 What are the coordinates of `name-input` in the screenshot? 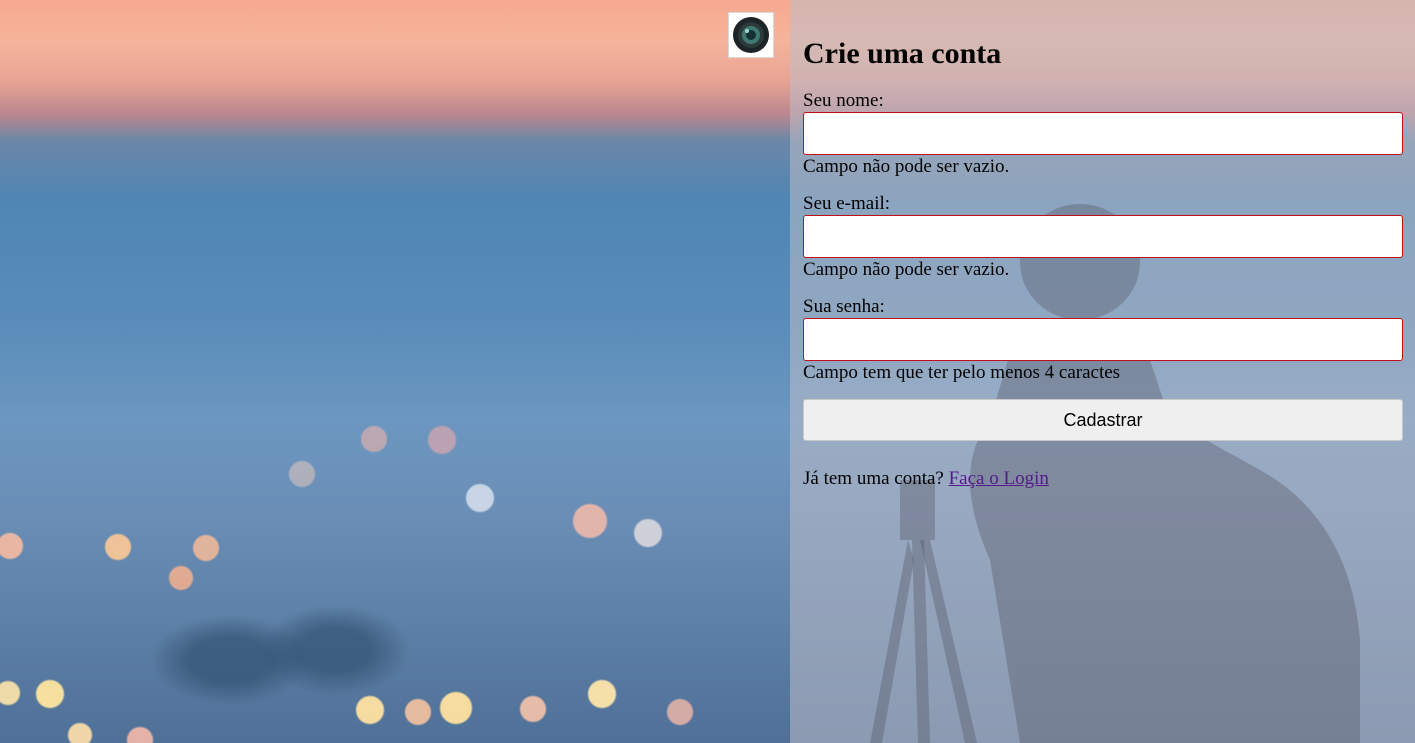 It's located at (1103, 133).